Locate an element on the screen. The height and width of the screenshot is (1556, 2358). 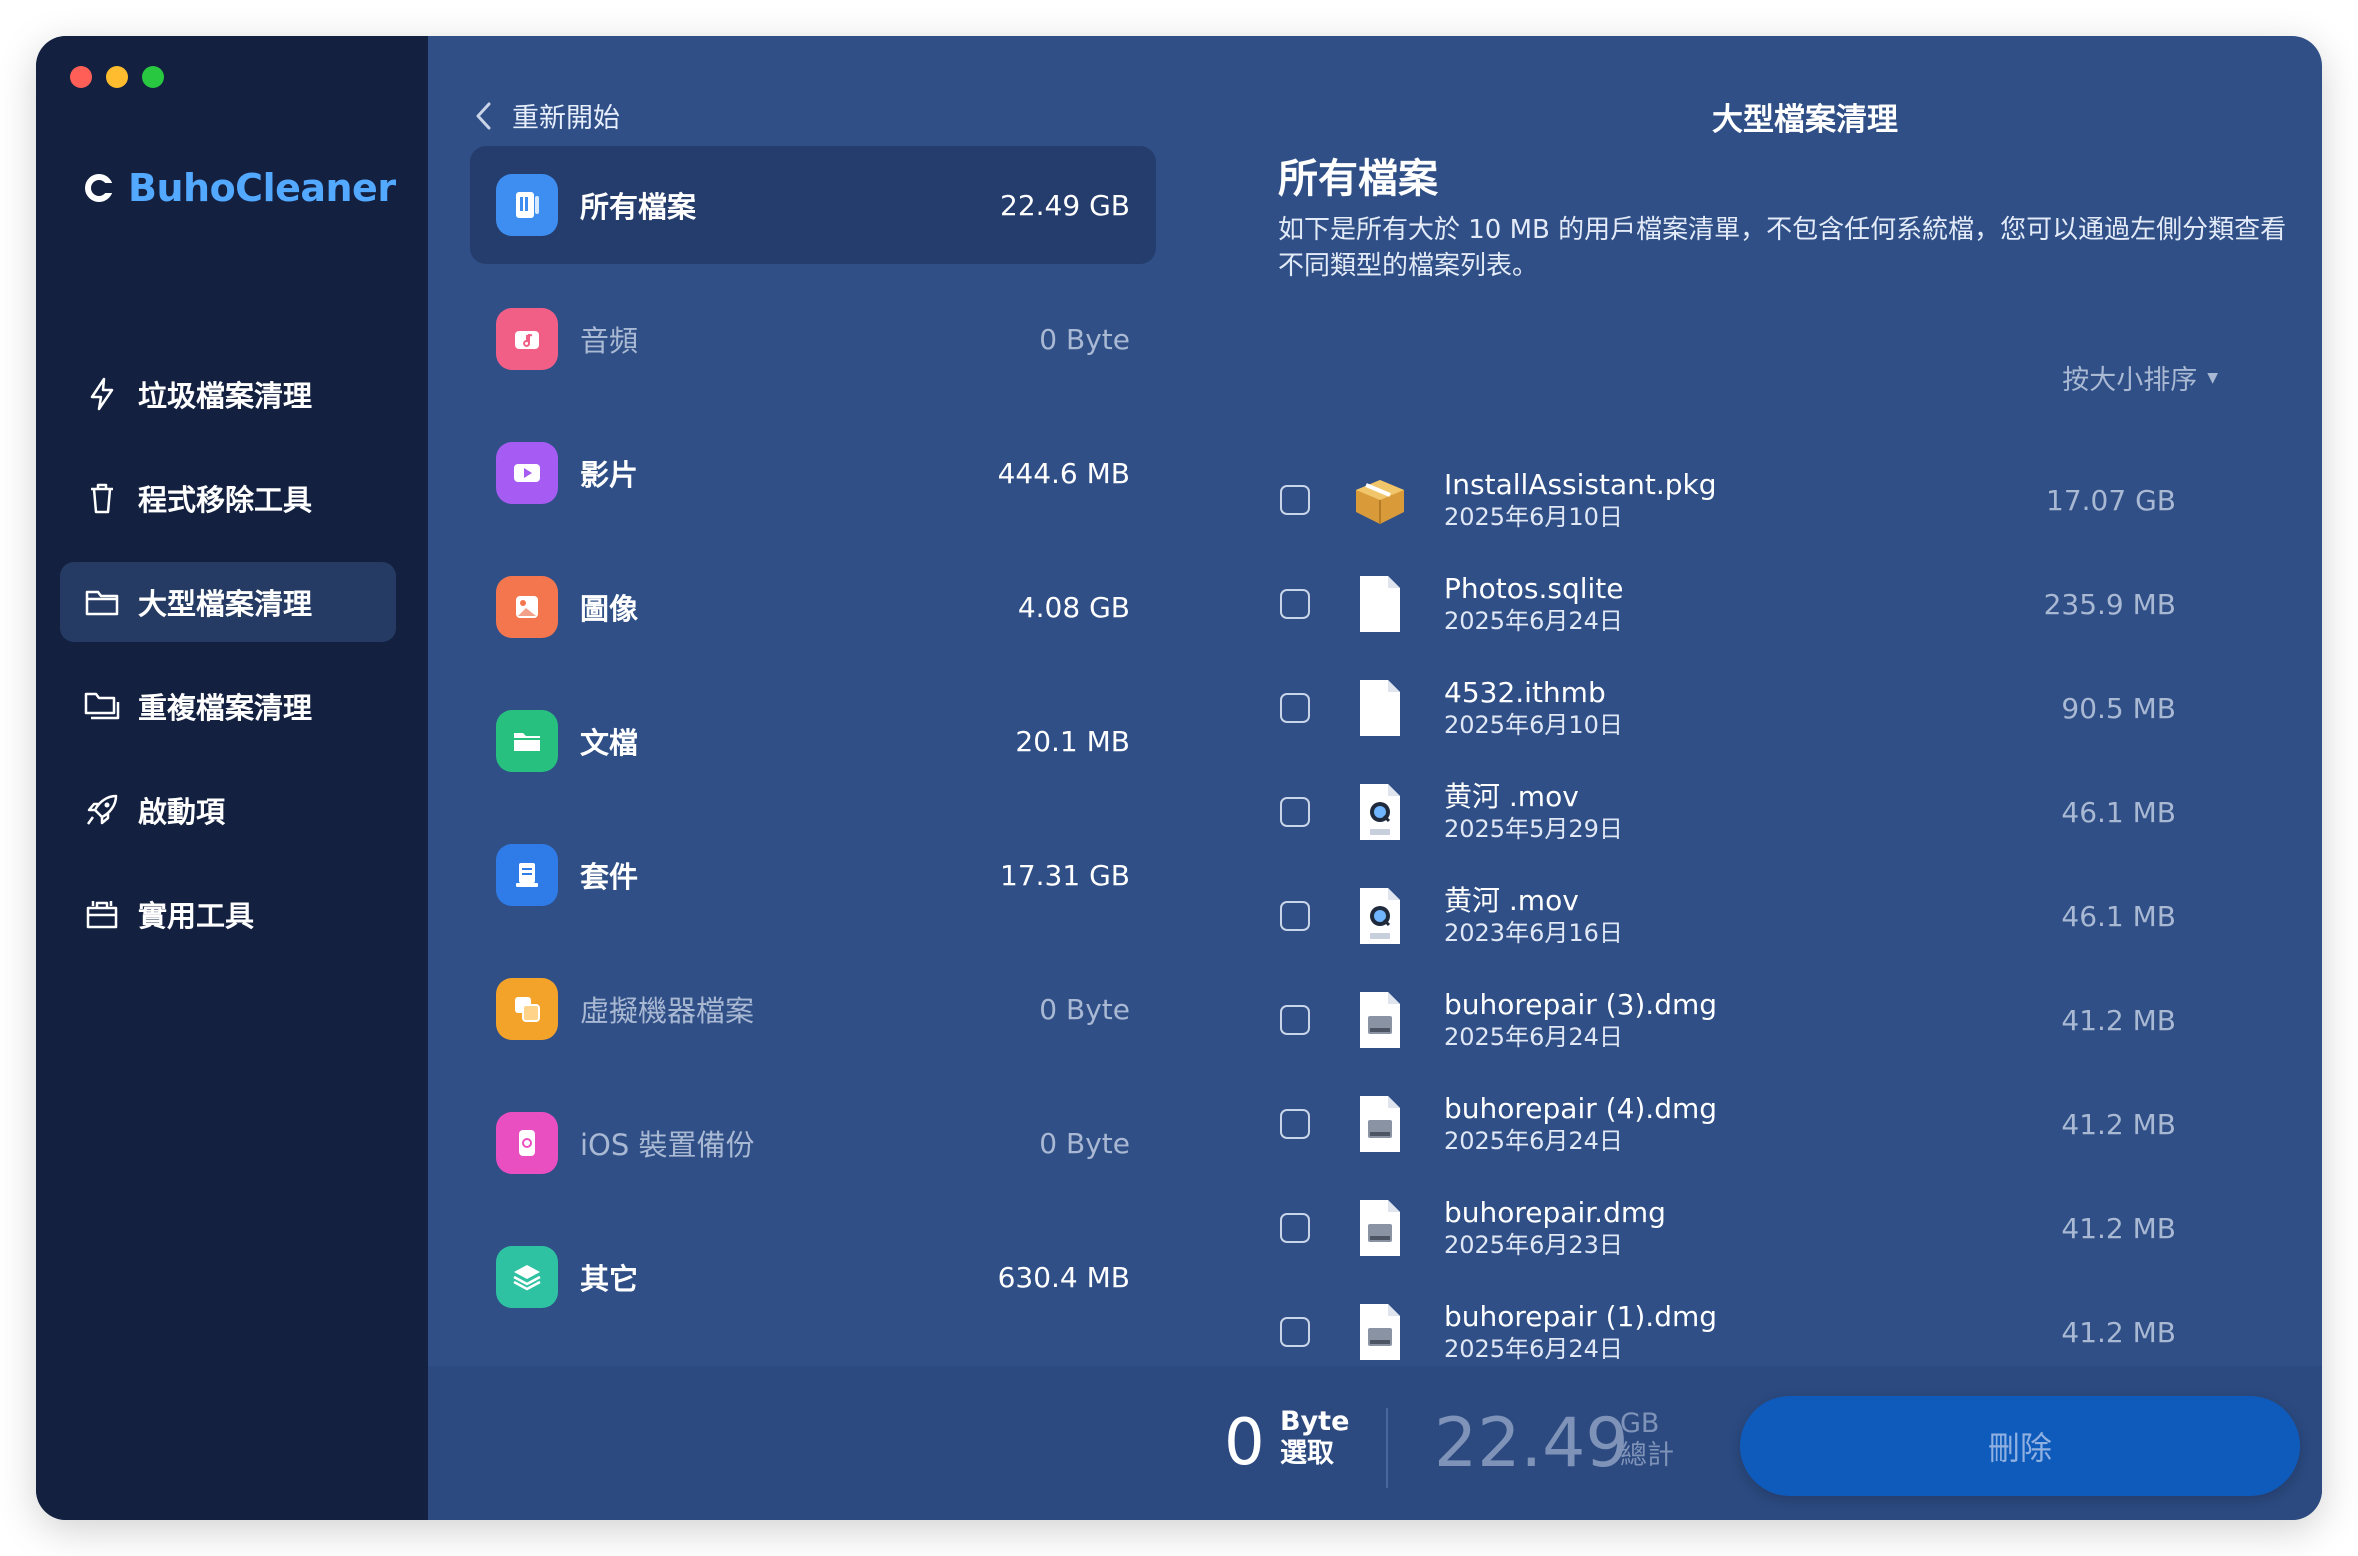
sidebar-item-junk-cleanup: 垃圾檔案清理 is located at coordinates (228, 394).